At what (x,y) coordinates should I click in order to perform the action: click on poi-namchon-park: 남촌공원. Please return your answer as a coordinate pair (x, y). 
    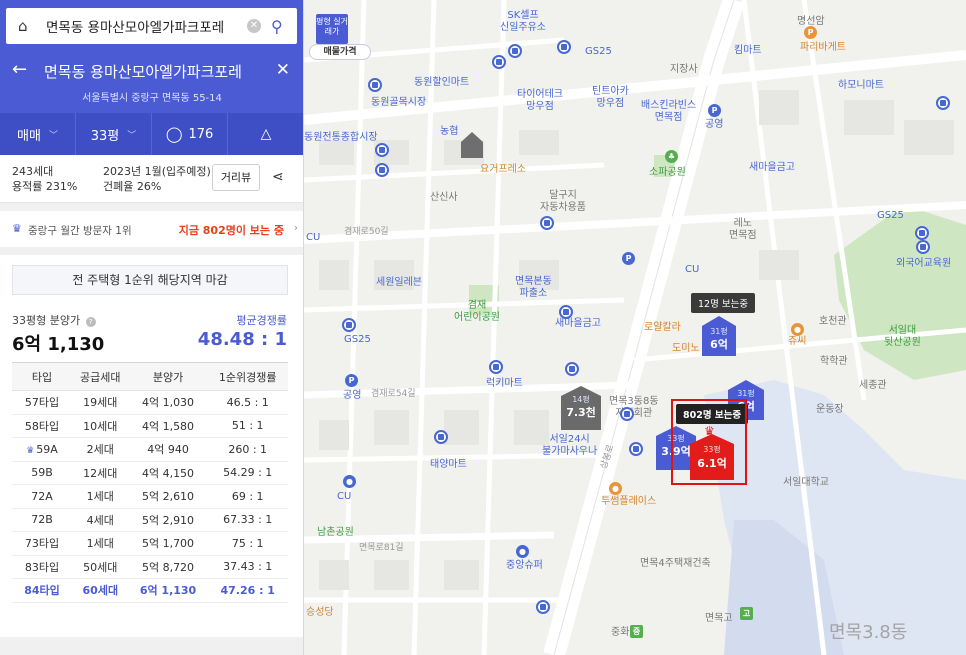
    Looking at the image, I should click on (335, 533).